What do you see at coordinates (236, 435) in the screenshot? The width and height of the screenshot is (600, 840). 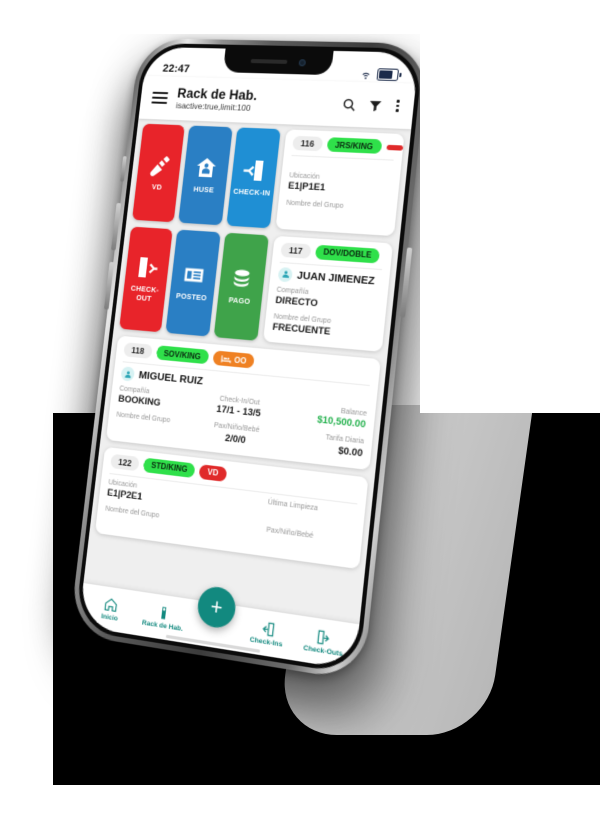 I see `pax-cell: Pax/Niño/Bebé 2/0/0` at bounding box center [236, 435].